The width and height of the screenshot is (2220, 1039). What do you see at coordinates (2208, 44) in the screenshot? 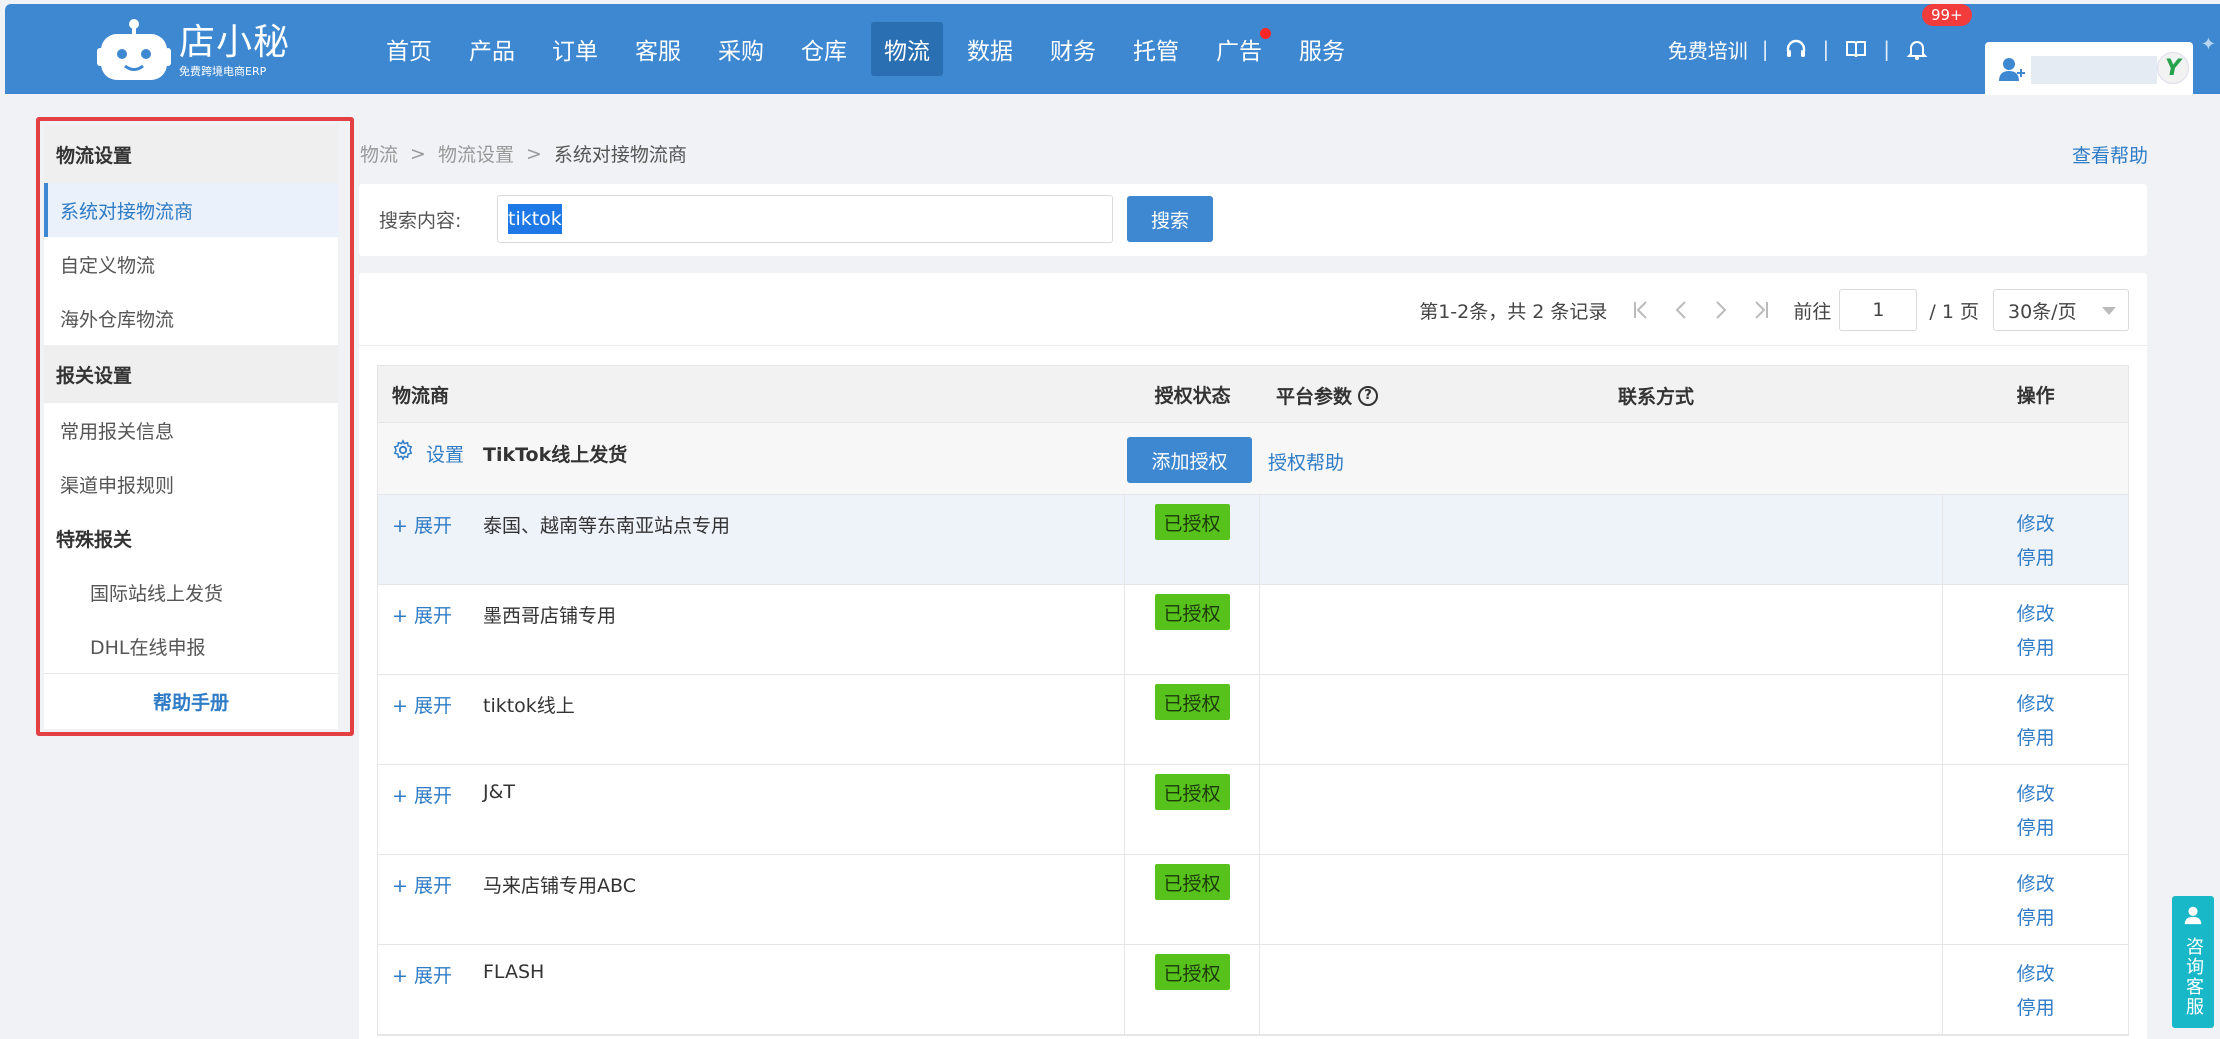
I see `sparkle-icon: ✦` at bounding box center [2208, 44].